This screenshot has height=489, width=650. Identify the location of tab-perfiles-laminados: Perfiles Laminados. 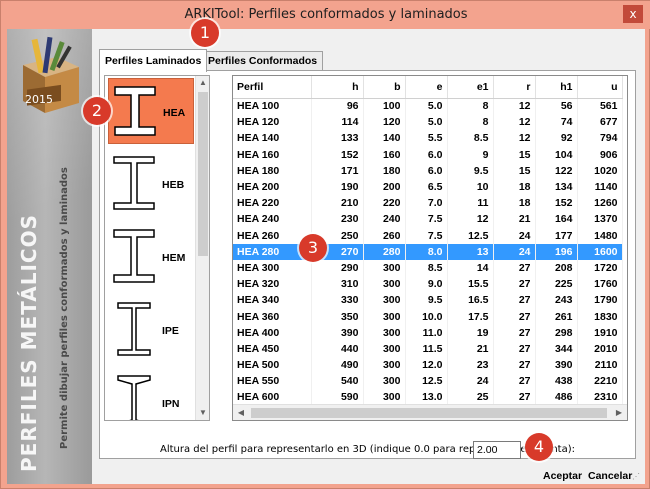
(153, 60).